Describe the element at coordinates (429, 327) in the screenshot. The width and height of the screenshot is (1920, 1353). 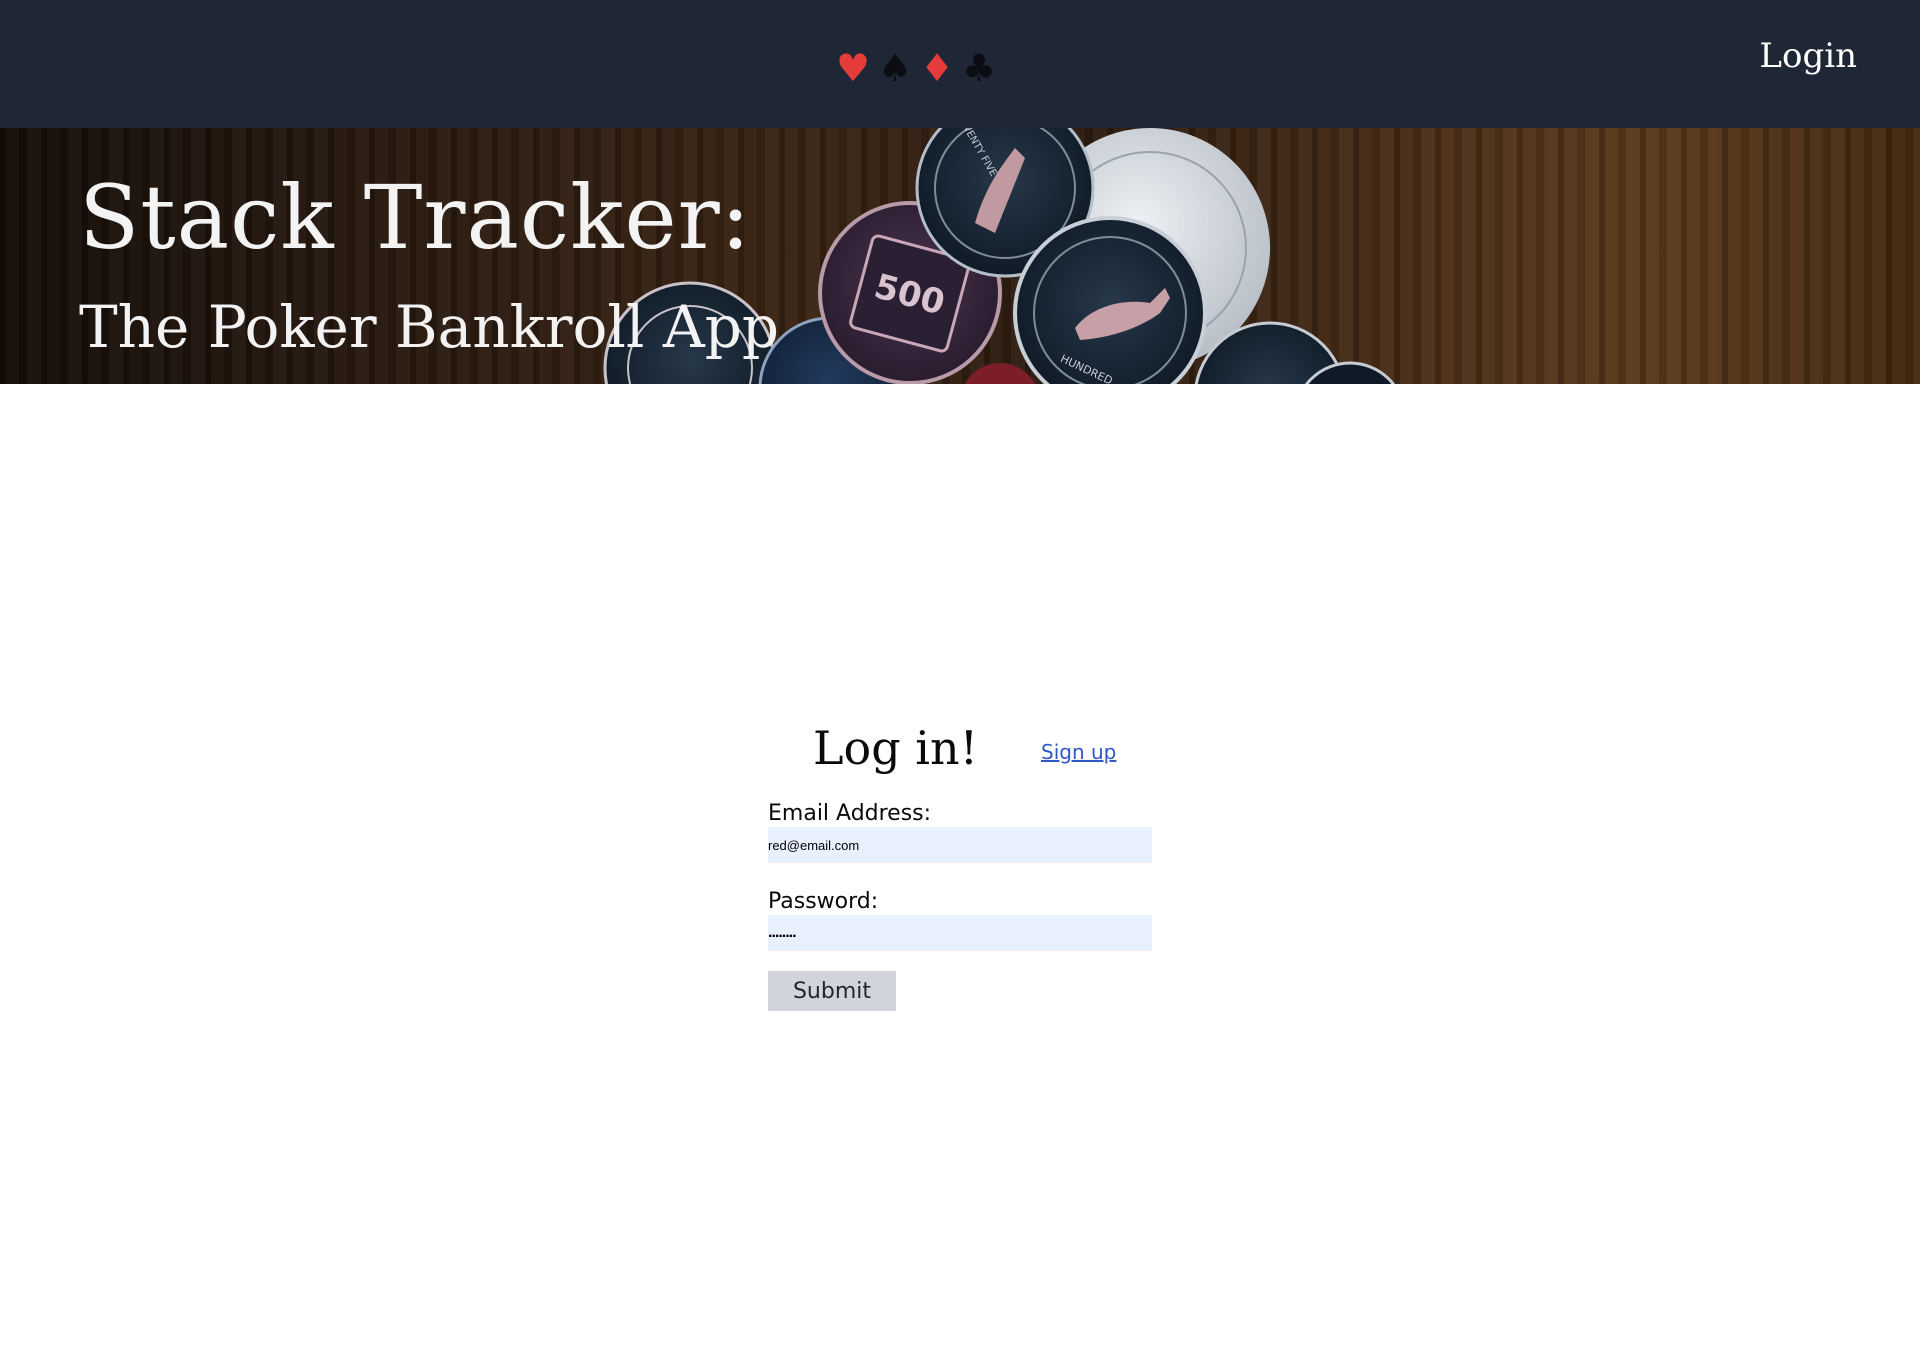
I see `app-subtitle: The Poker Bankroll App` at that location.